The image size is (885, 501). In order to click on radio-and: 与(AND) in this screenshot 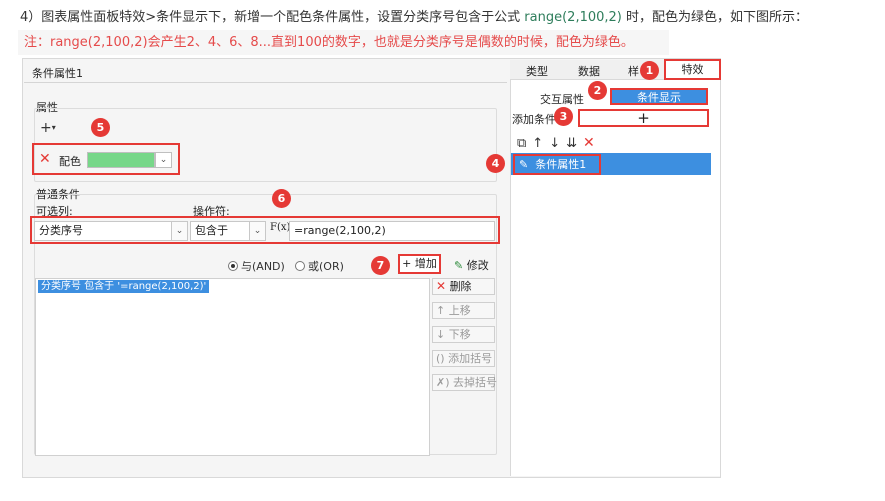, I will do `click(256, 266)`.